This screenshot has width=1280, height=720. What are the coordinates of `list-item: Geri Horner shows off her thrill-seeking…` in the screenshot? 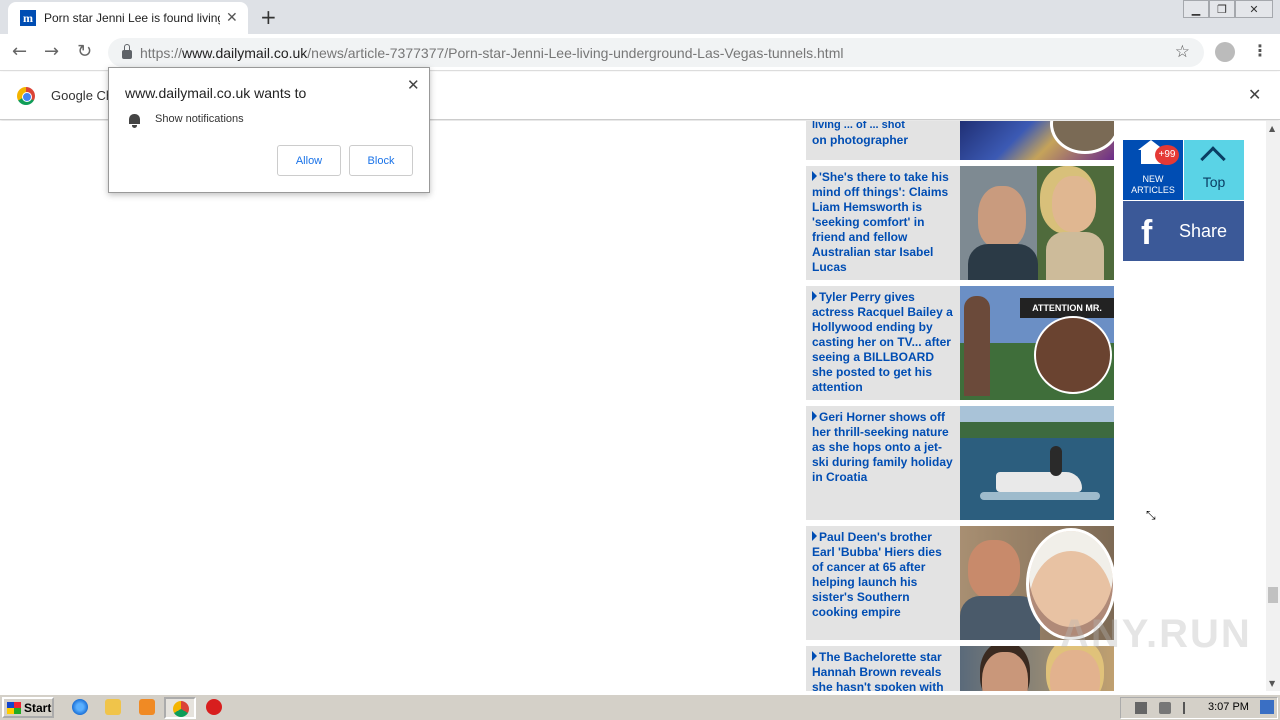 It's located at (960, 463).